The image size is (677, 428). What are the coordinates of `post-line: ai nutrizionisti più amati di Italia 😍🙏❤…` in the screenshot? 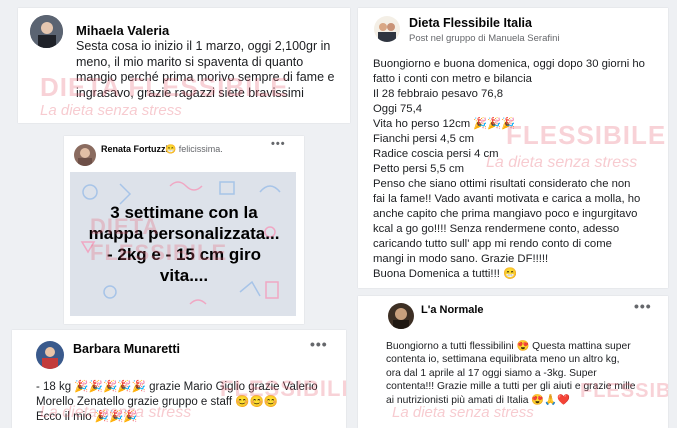 It's located at (478, 400).